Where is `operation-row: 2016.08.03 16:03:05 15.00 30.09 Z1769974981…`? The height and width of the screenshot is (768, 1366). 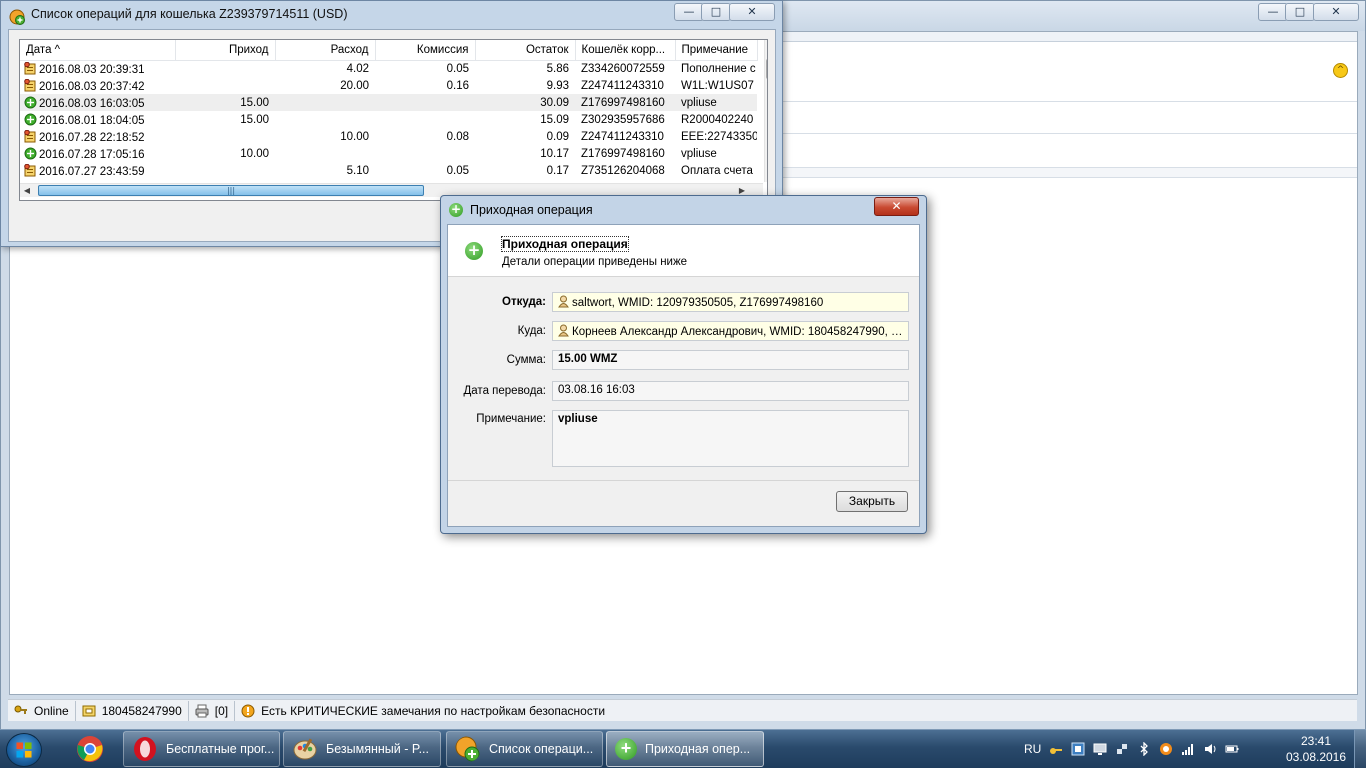
operation-row: 2016.08.03 16:03:05 15.00 30.09 Z1769974981… is located at coordinates (388, 102).